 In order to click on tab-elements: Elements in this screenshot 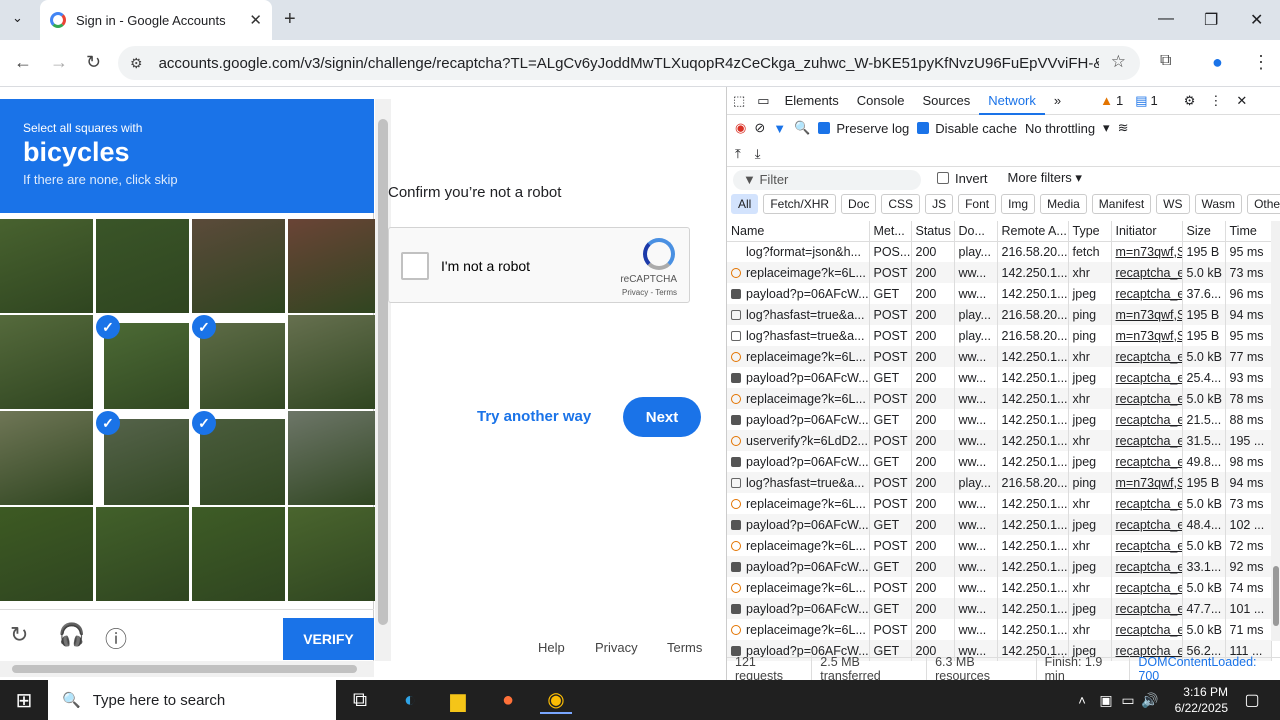, I will do `click(812, 101)`.